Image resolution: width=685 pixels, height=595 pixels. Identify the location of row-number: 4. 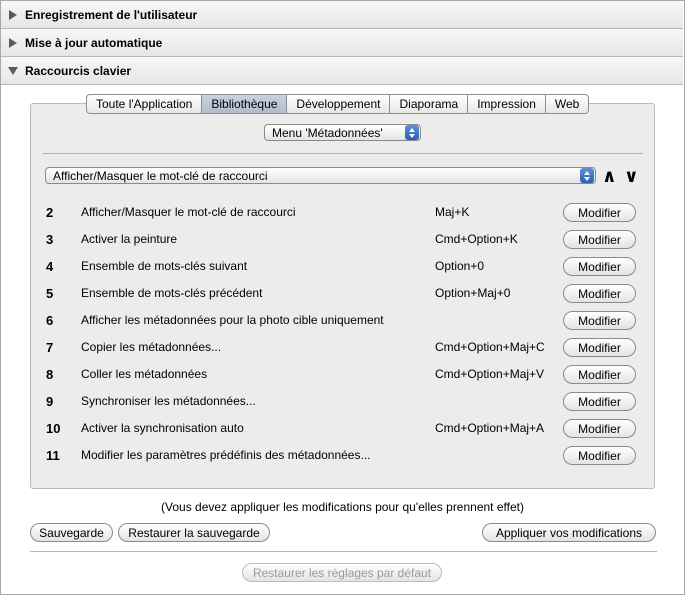
(50, 266).